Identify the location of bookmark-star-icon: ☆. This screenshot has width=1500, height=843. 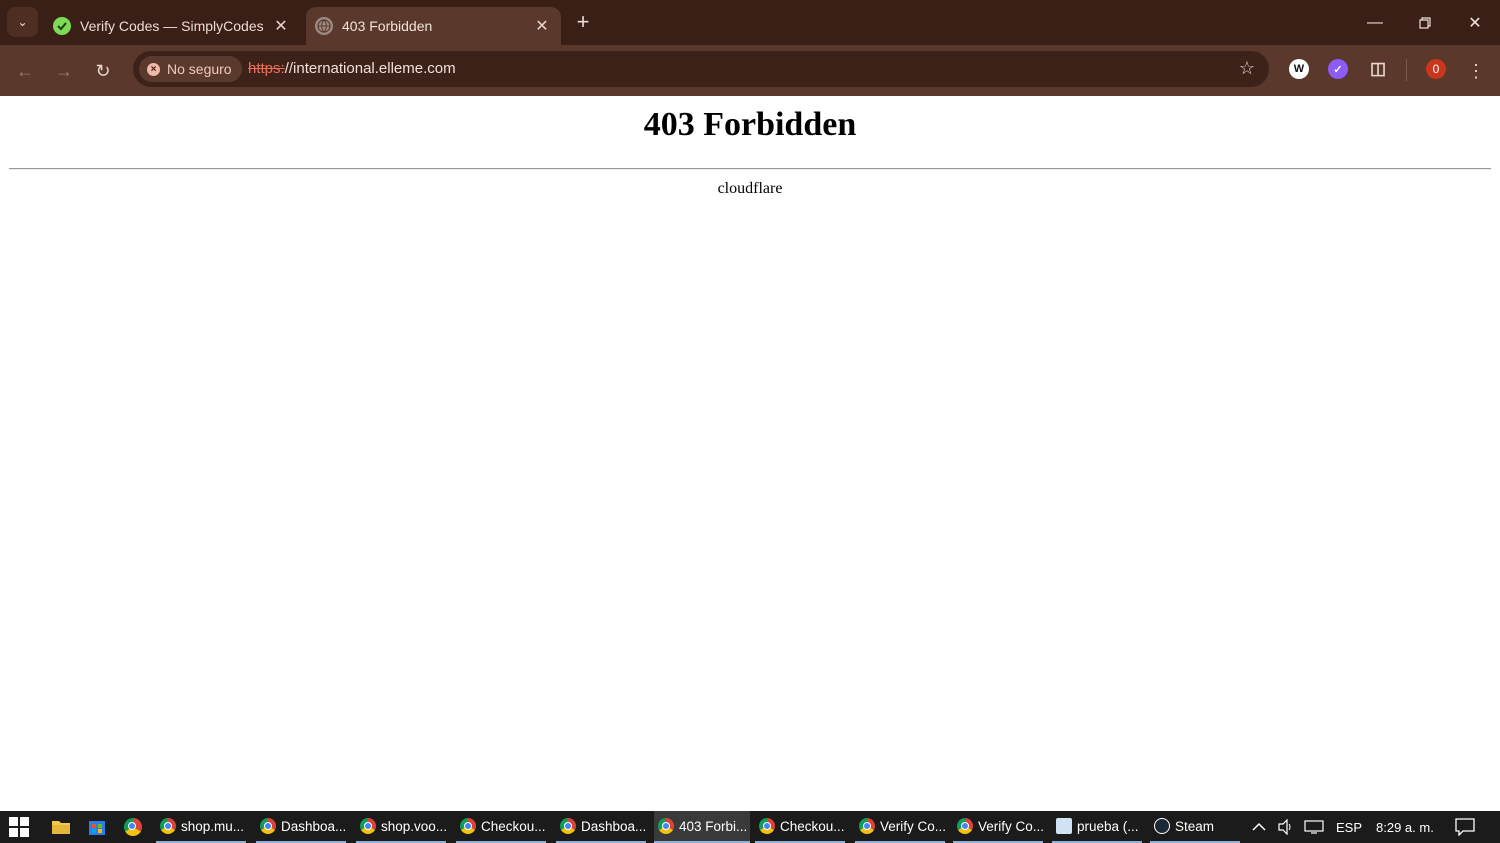
(1247, 68).